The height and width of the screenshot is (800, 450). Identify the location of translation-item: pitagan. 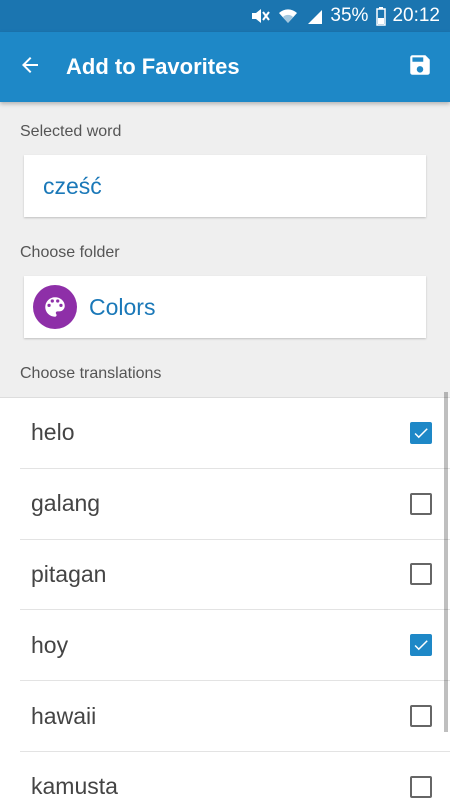
(235, 575).